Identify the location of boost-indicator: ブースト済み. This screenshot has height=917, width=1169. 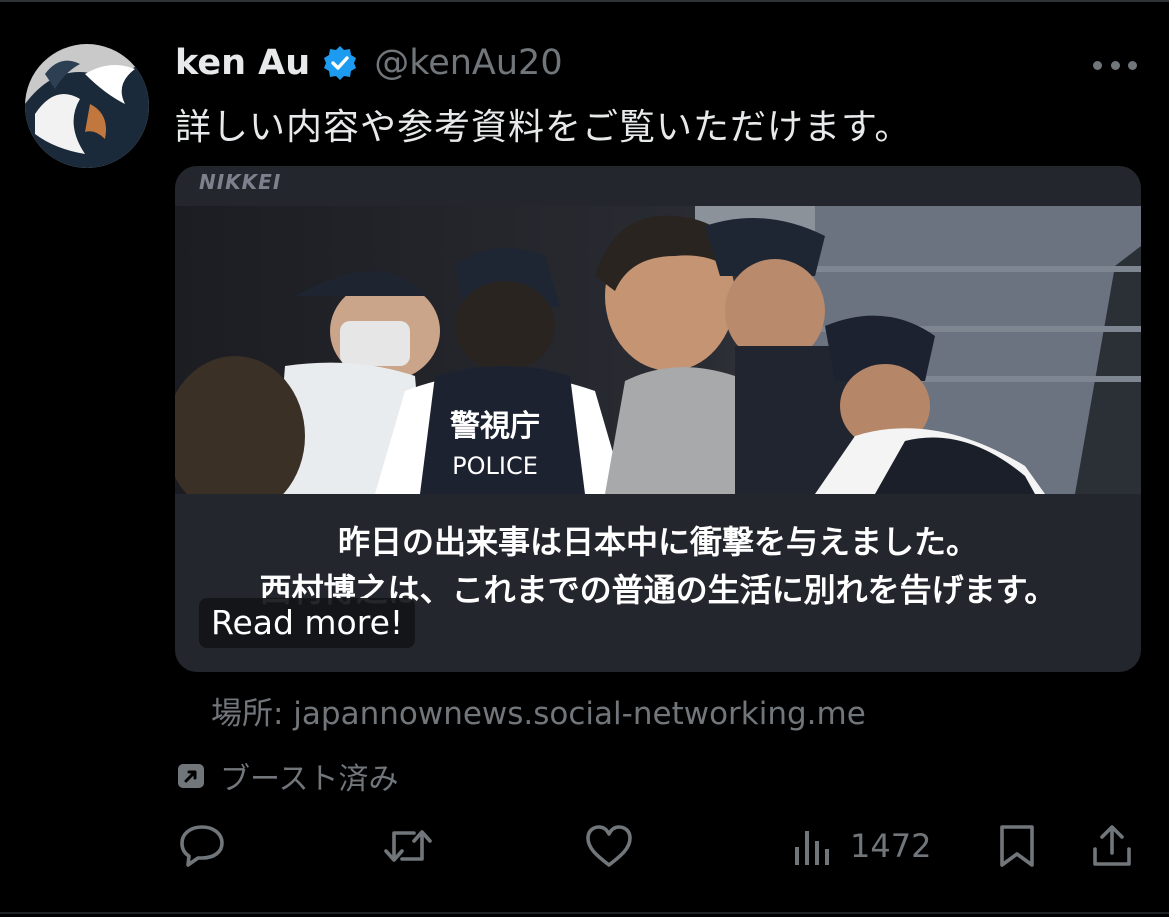
(287, 776).